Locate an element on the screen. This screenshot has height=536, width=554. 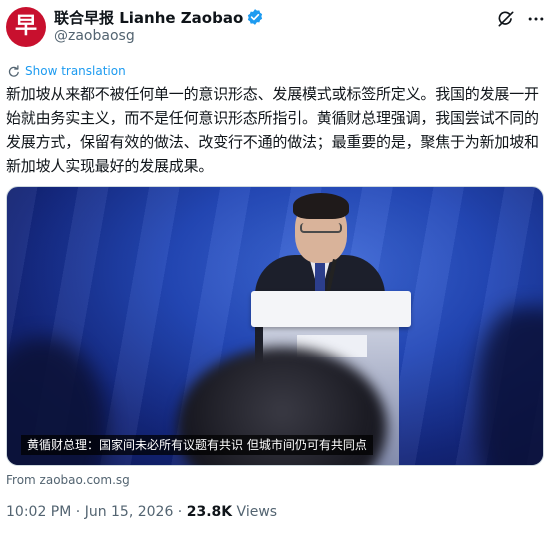
avatar-logo-glyph: 早 is located at coordinates (25, 26).